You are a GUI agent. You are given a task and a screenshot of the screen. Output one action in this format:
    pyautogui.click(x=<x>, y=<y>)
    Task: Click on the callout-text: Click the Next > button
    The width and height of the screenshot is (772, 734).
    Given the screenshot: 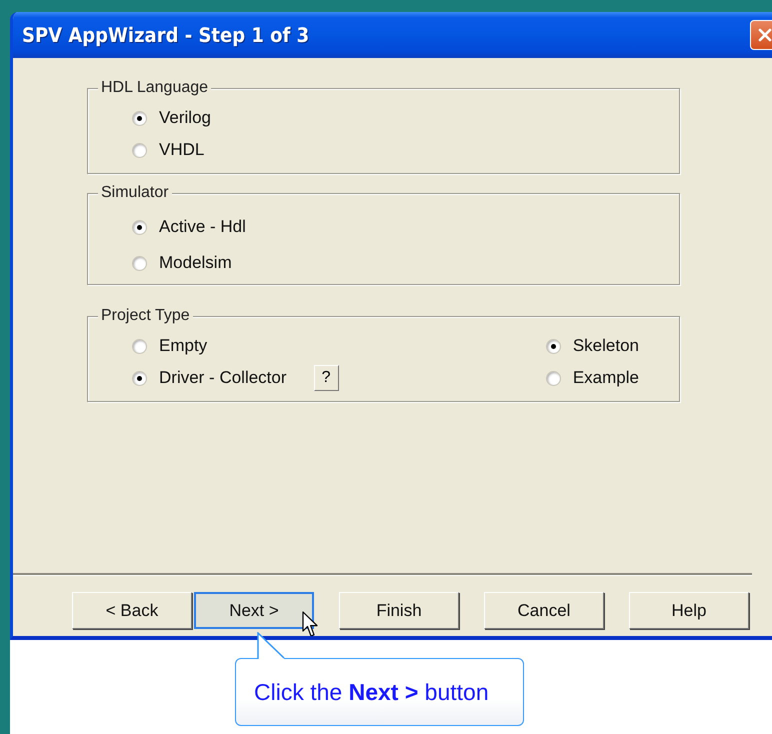 What is the action you would take?
    pyautogui.click(x=371, y=692)
    